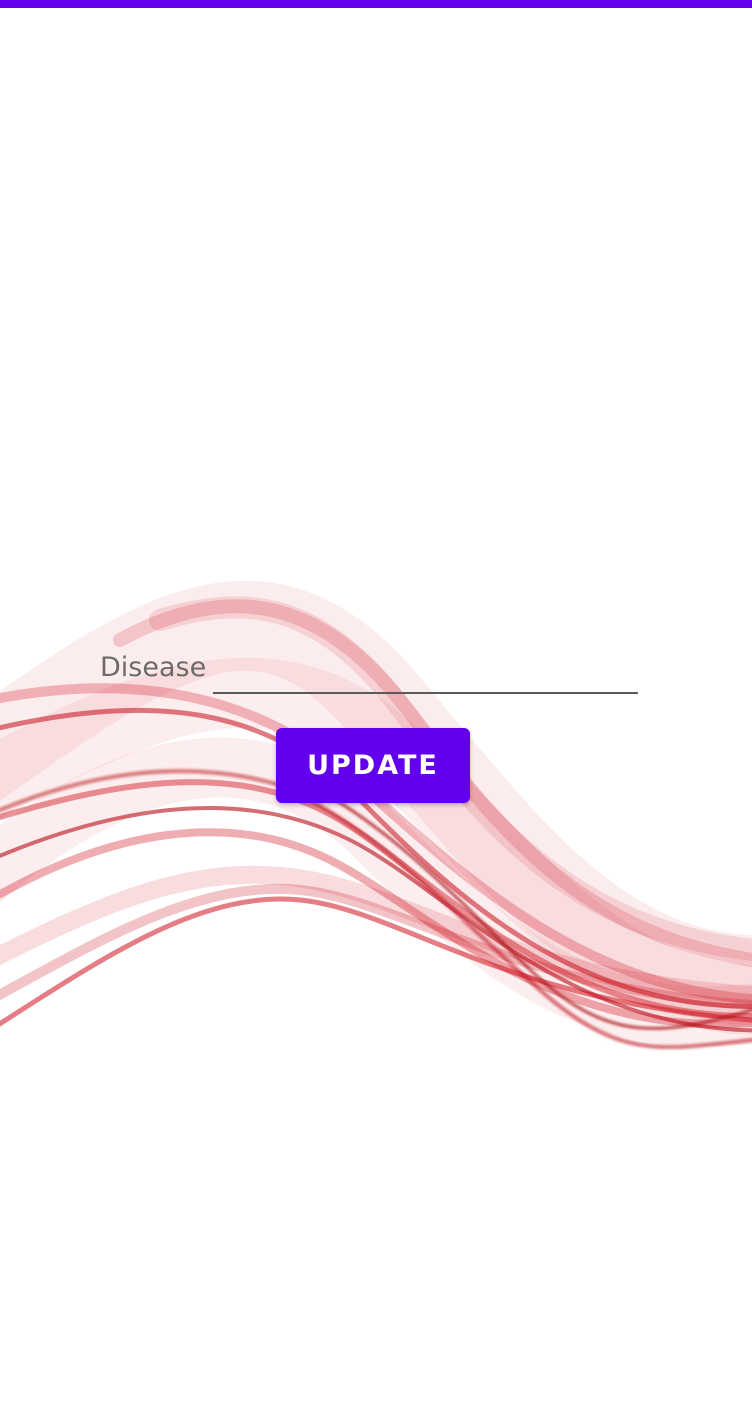  Describe the element at coordinates (373, 765) in the screenshot. I see `update-button: UPDATE` at that location.